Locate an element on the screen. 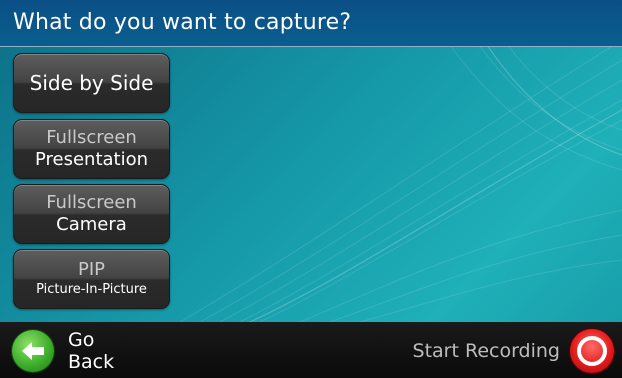  fullscreen-presentation-label-line2: Presentation is located at coordinates (91, 159).